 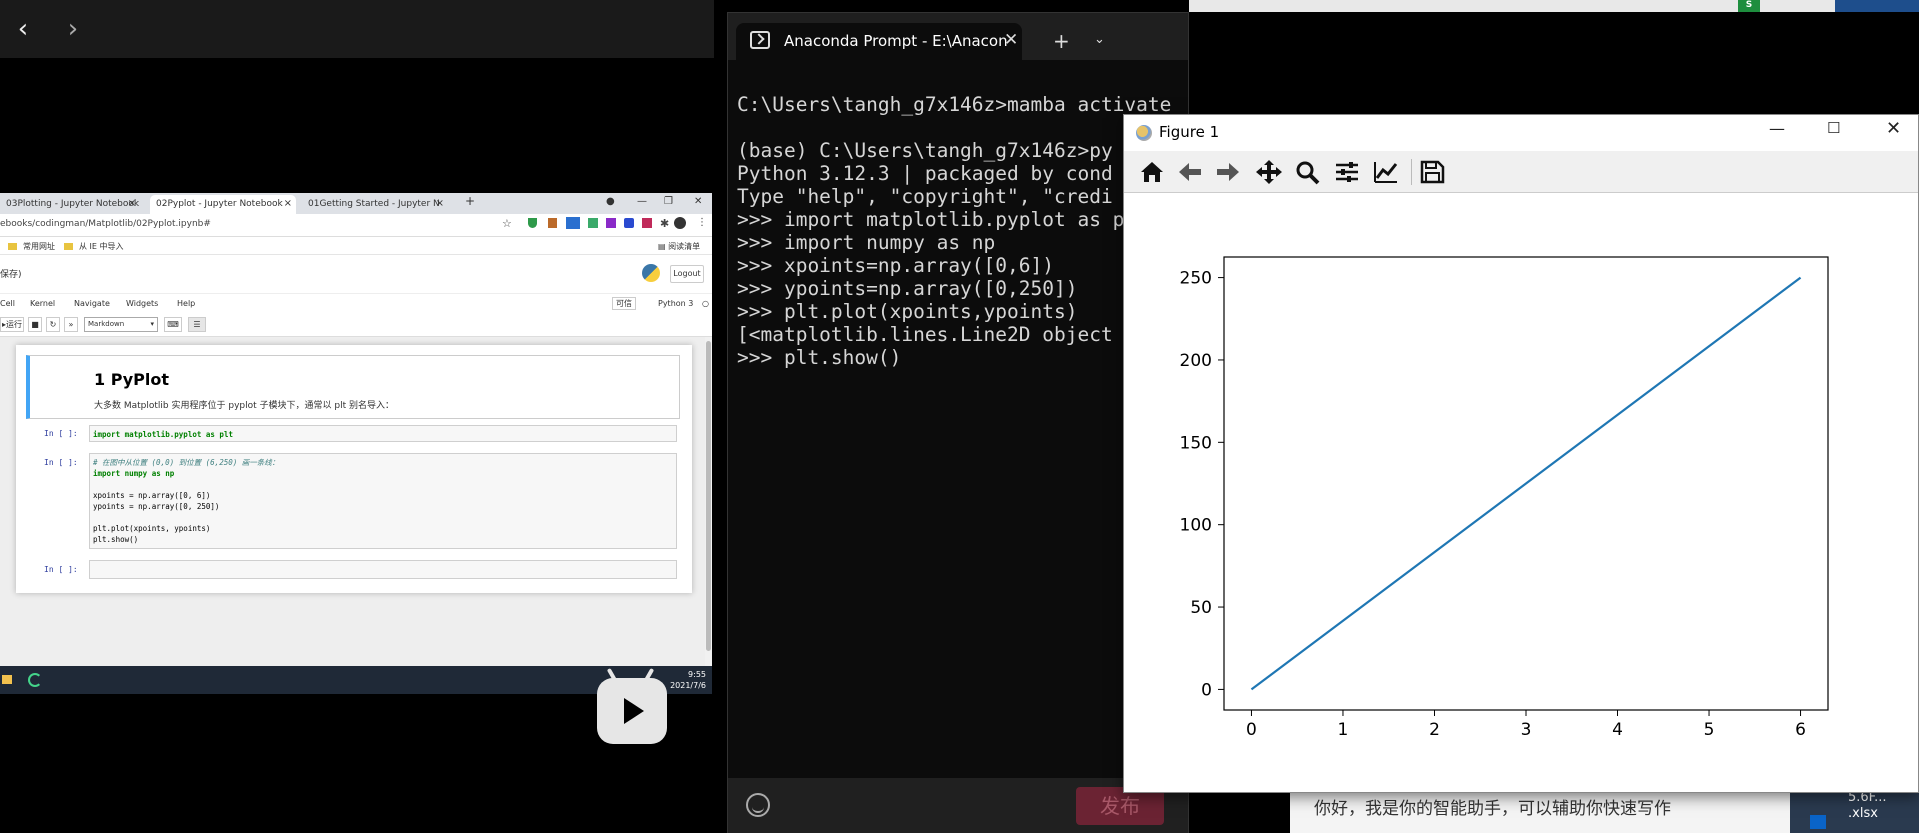 What do you see at coordinates (679, 246) in the screenshot?
I see `reading-list-button: ▤ 阅读清单` at bounding box center [679, 246].